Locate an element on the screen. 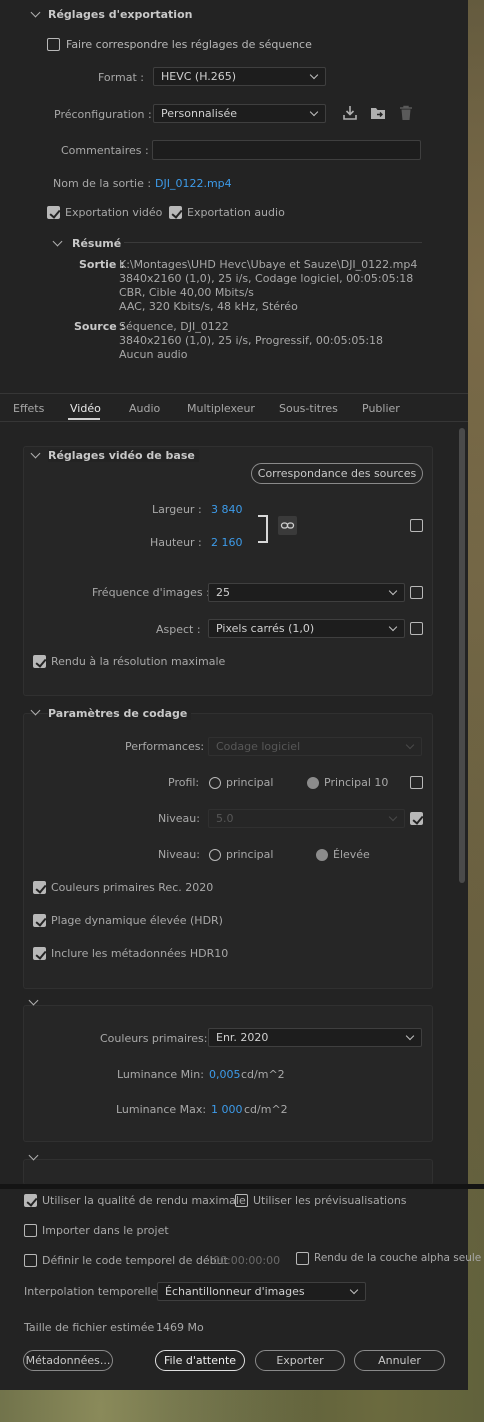 This screenshot has height=1422, width=484. height-value: 2 160 is located at coordinates (227, 542).